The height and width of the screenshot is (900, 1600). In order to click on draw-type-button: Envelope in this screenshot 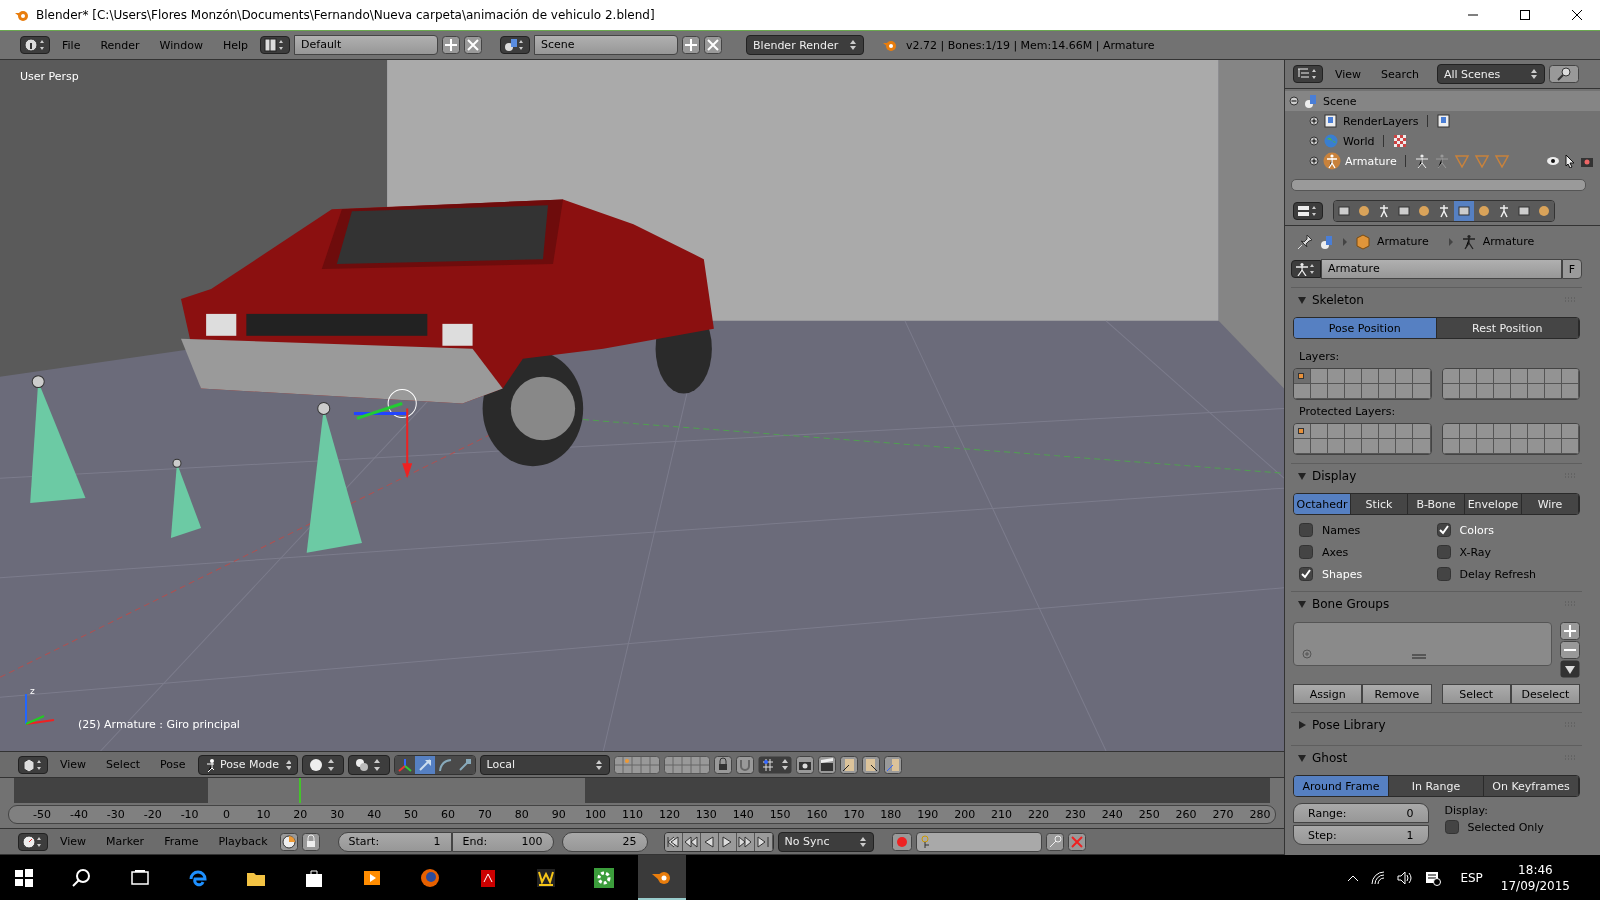, I will do `click(1493, 504)`.